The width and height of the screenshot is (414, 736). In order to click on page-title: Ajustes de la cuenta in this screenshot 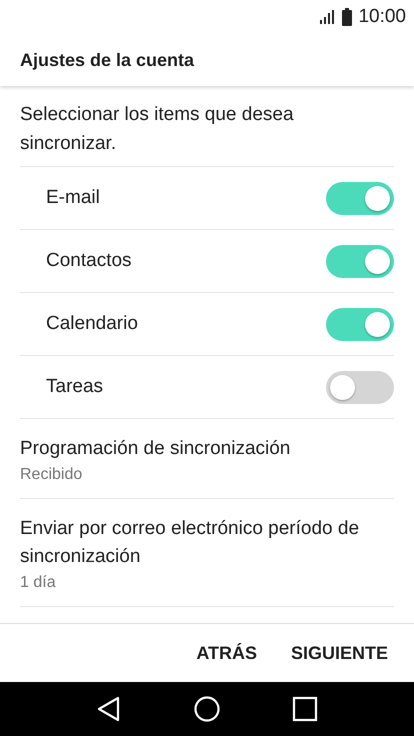, I will do `click(107, 60)`.